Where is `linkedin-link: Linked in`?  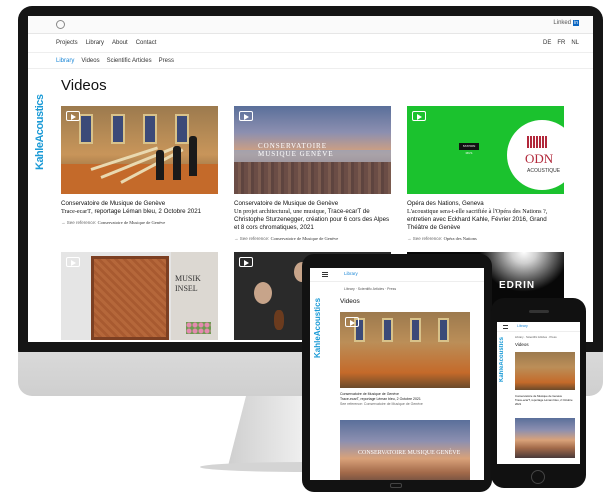 linkedin-link: Linked in is located at coordinates (566, 23).